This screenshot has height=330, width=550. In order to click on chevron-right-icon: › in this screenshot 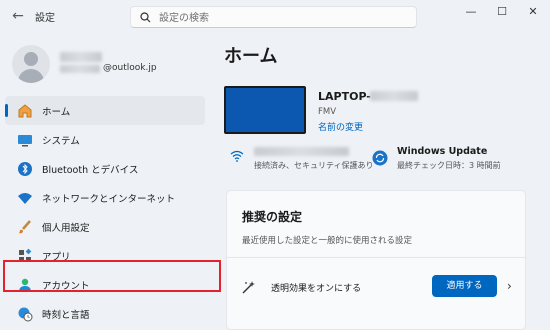, I will do `click(509, 286)`.